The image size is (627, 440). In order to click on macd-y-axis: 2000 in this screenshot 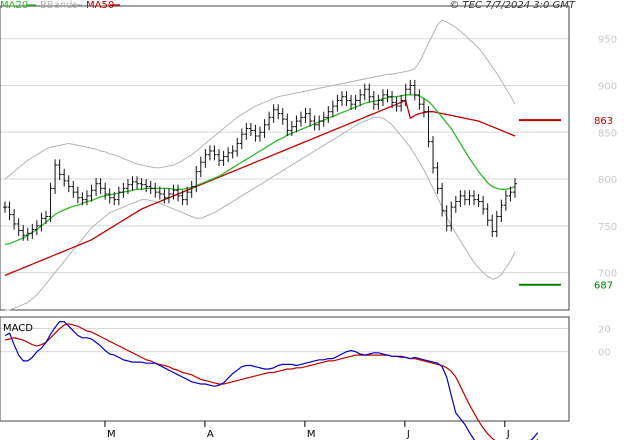, I will do `click(604, 342)`.